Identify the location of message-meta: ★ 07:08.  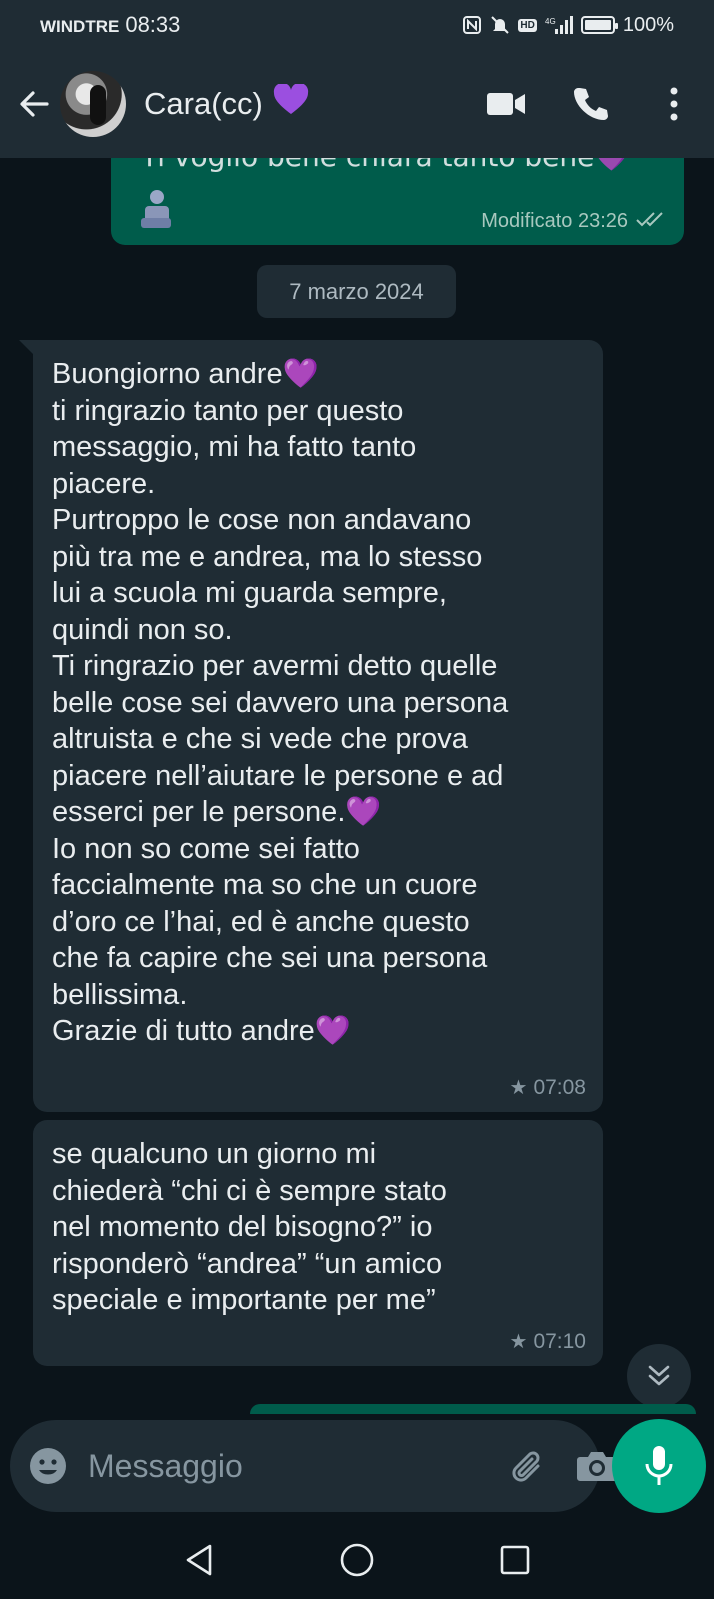
(548, 1087).